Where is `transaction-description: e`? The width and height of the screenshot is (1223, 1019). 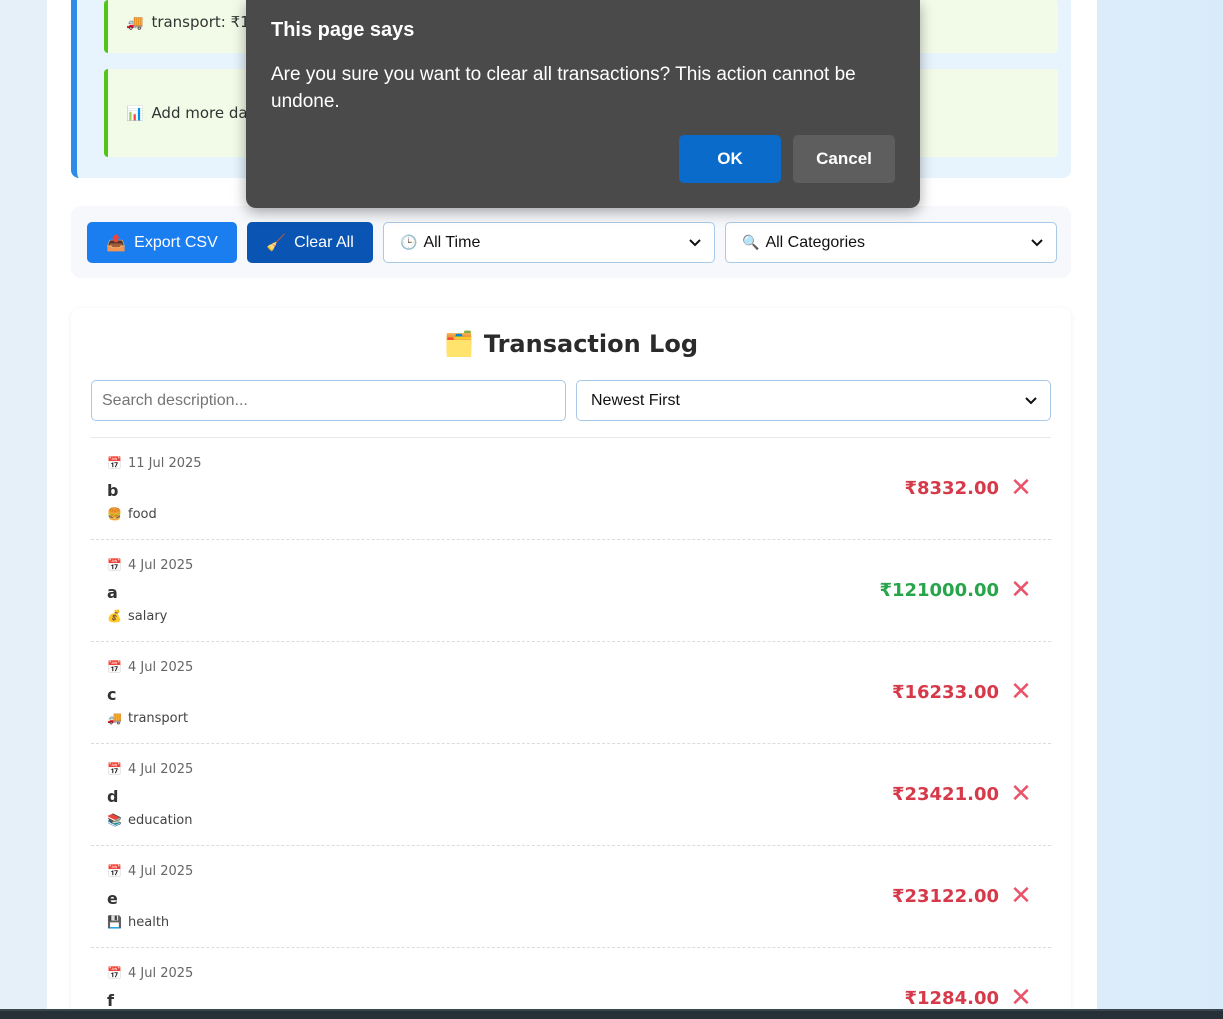 transaction-description: e is located at coordinates (112, 898).